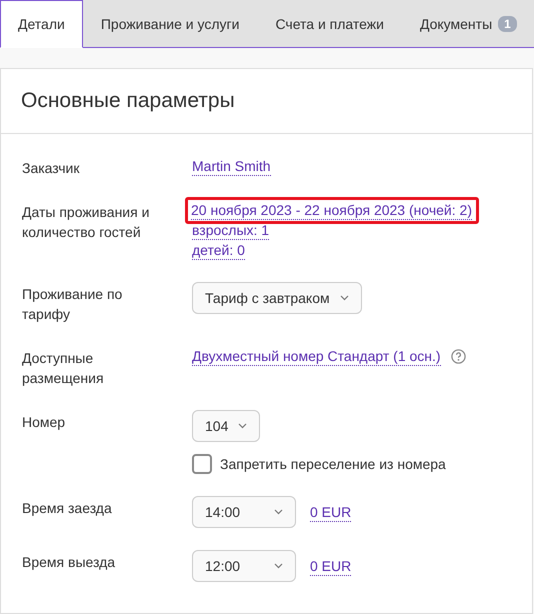 Image resolution: width=534 pixels, height=614 pixels. I want to click on field-label: Проживание по тарифу, so click(73, 304).